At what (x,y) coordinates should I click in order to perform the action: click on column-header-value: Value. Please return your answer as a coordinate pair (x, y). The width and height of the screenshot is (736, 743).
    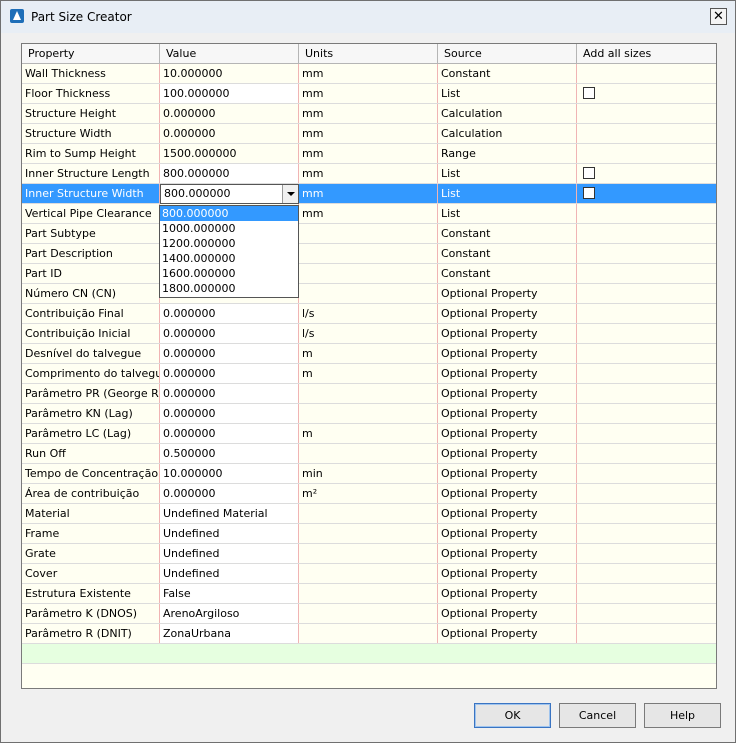
    Looking at the image, I should click on (229, 53).